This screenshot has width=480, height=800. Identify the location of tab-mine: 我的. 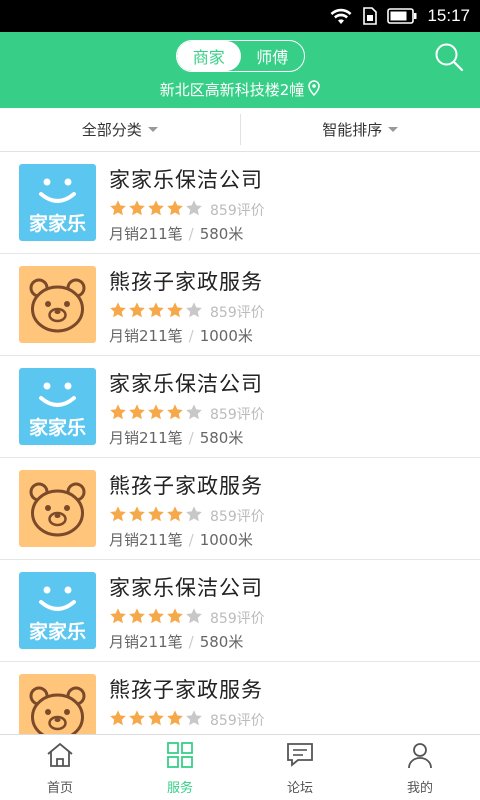
(420, 767).